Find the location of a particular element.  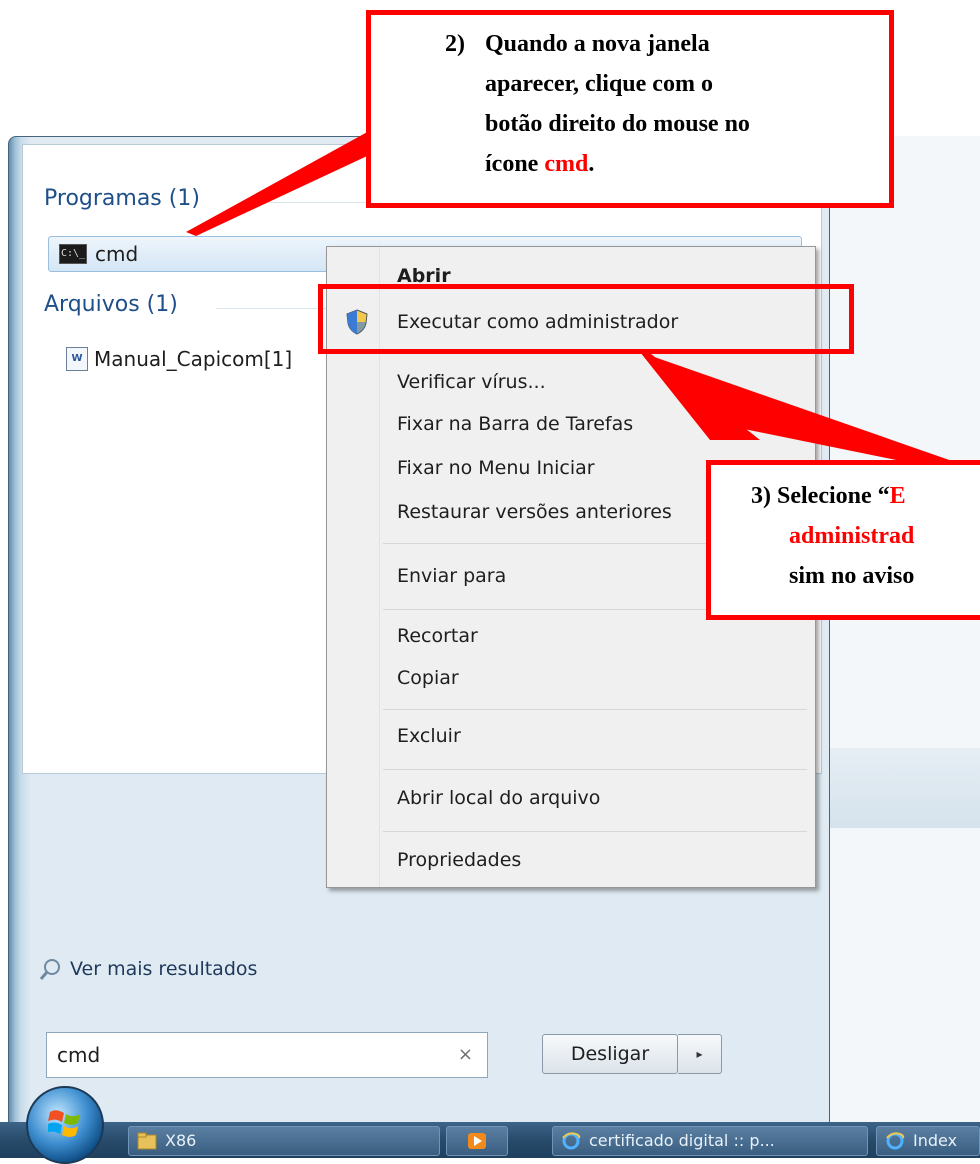

callout-step-3-line1-red: E is located at coordinates (897, 496).